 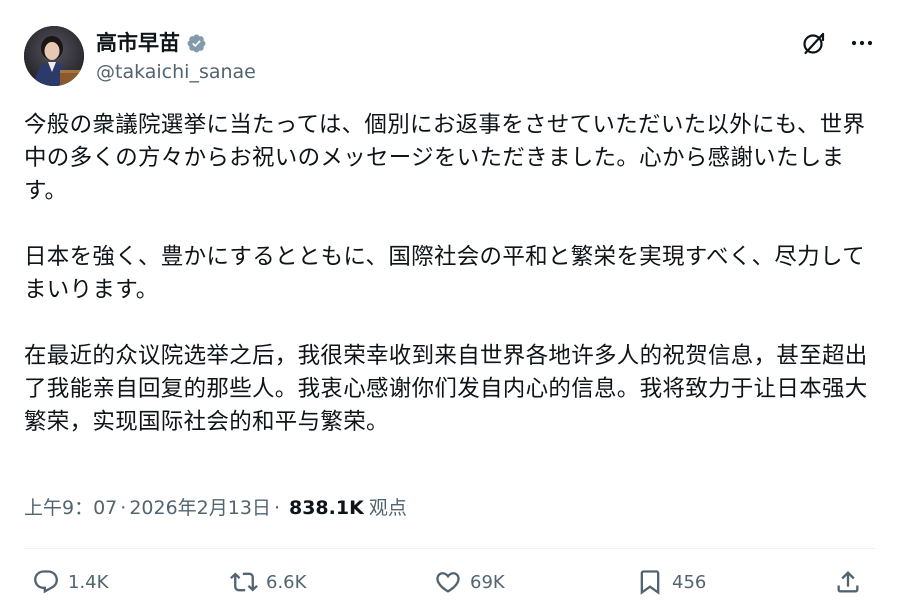 What do you see at coordinates (200, 508) in the screenshot?
I see `tweet-date: 2026年2月13日` at bounding box center [200, 508].